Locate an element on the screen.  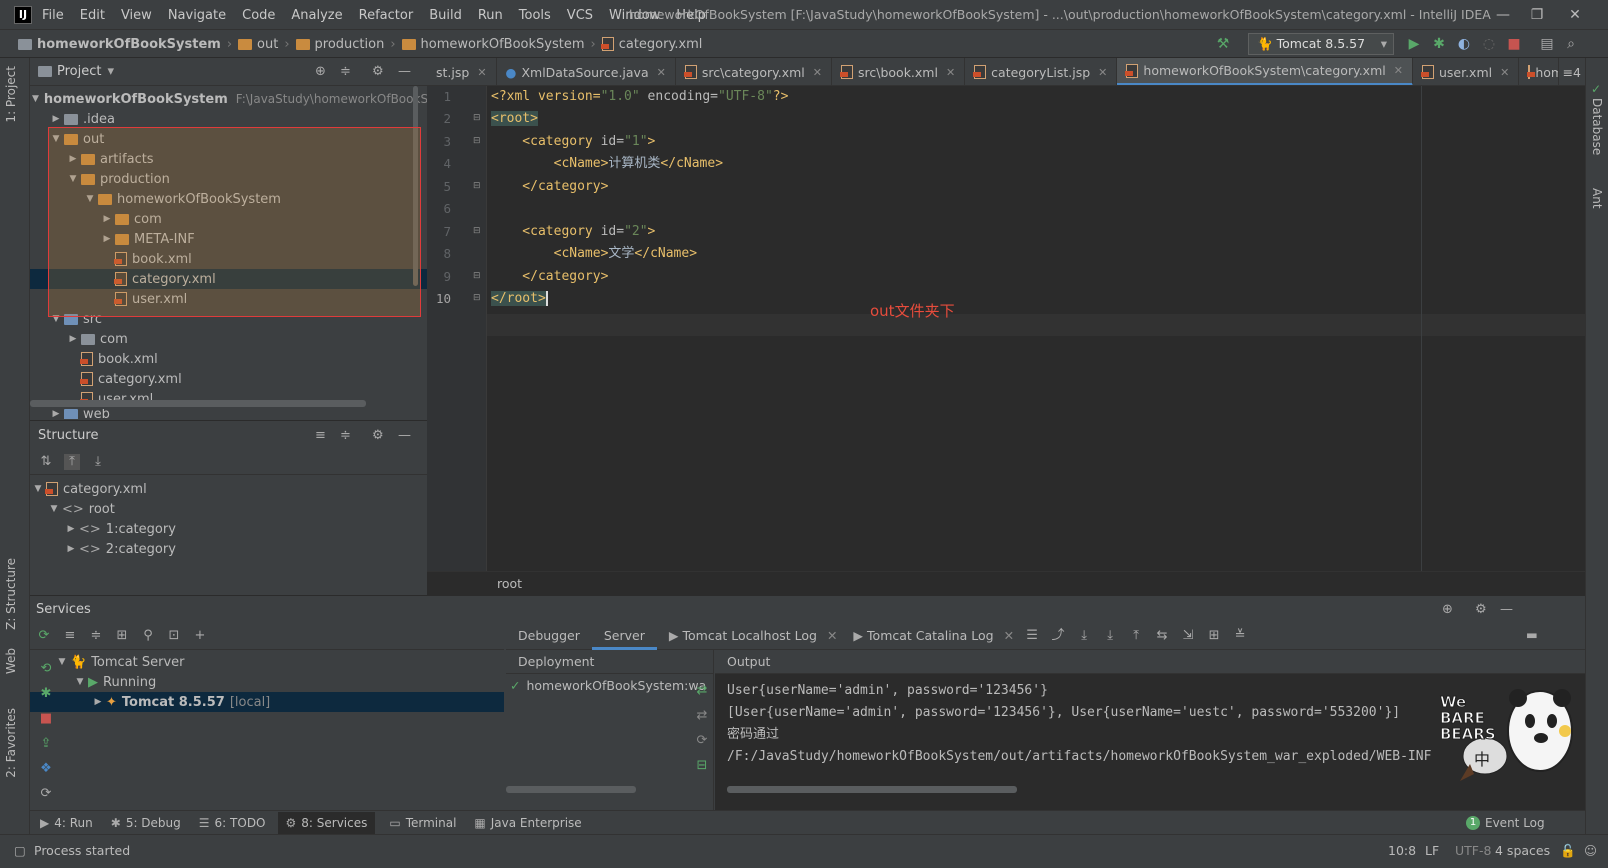
tool-tab-todo: 6: TODO is located at coordinates (240, 823).